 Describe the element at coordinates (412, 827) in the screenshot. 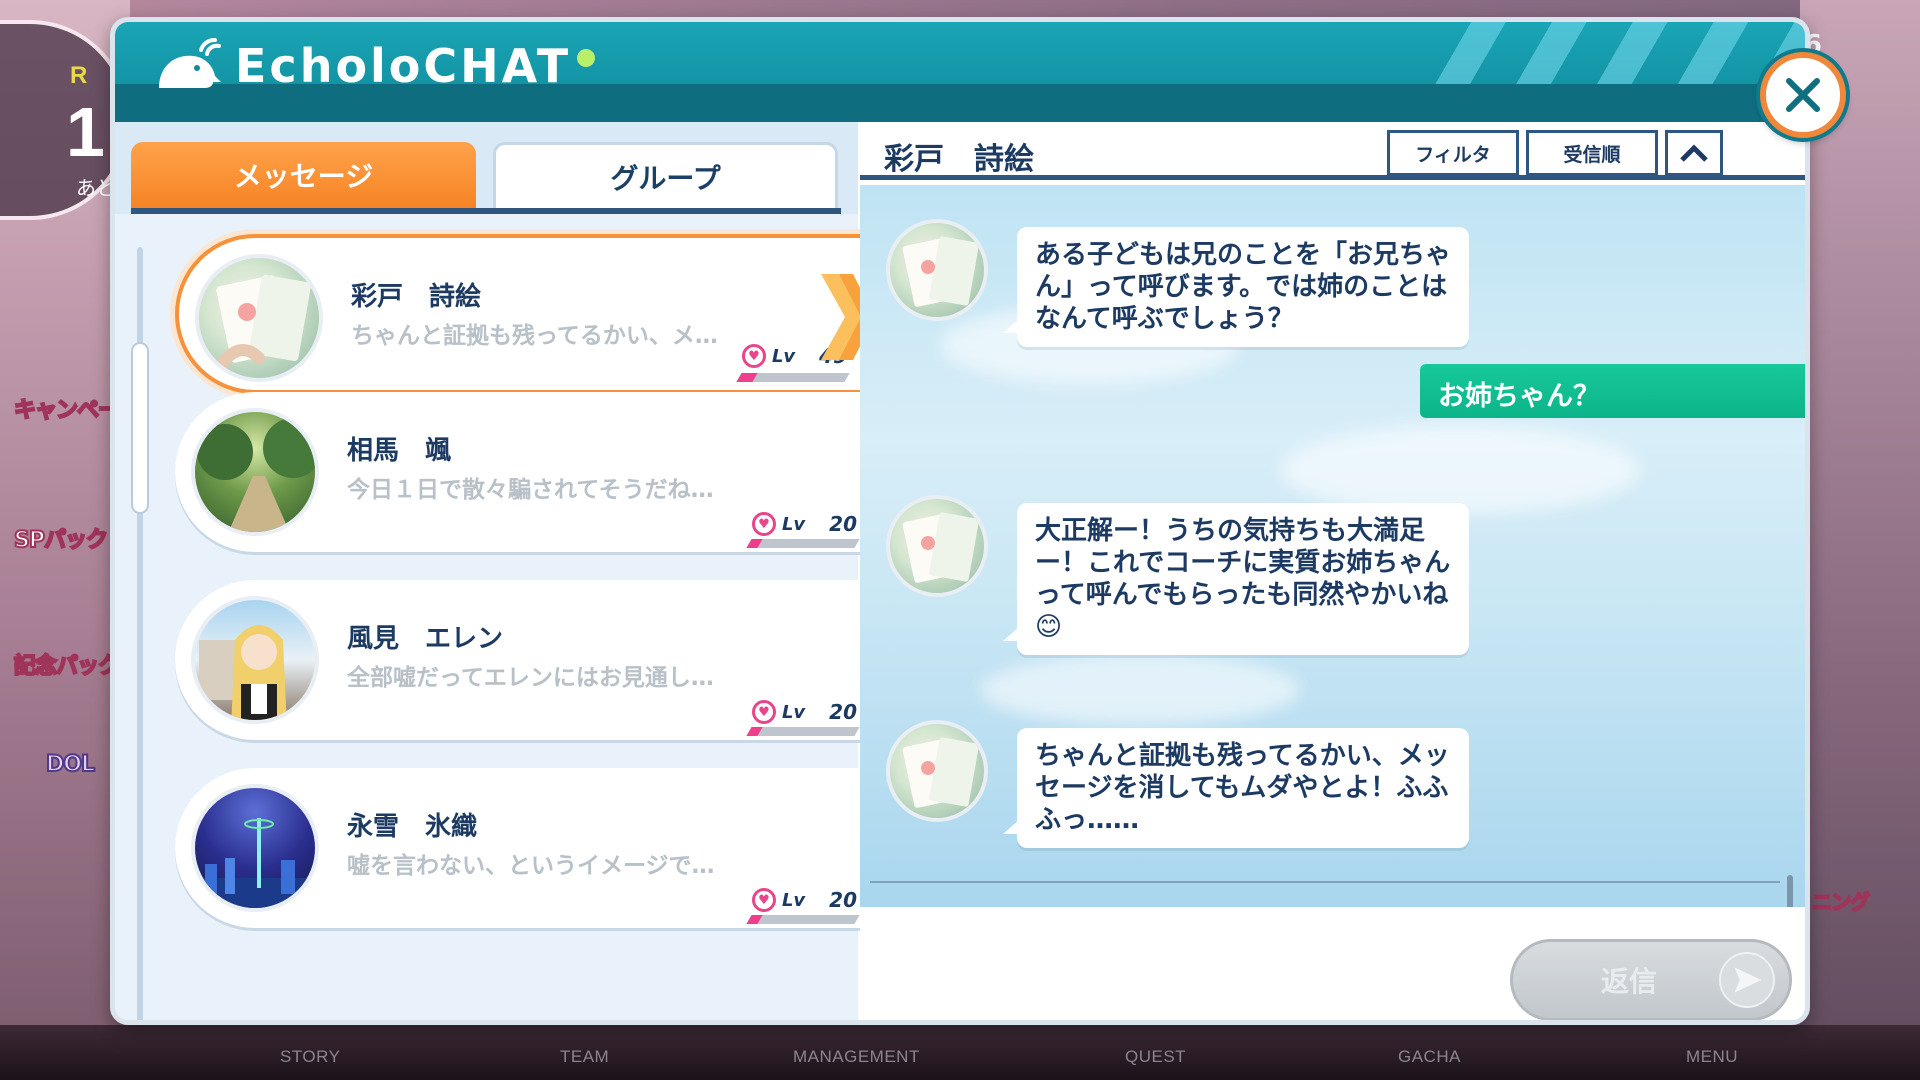

I see `contact-name: 永雪 氷織` at that location.